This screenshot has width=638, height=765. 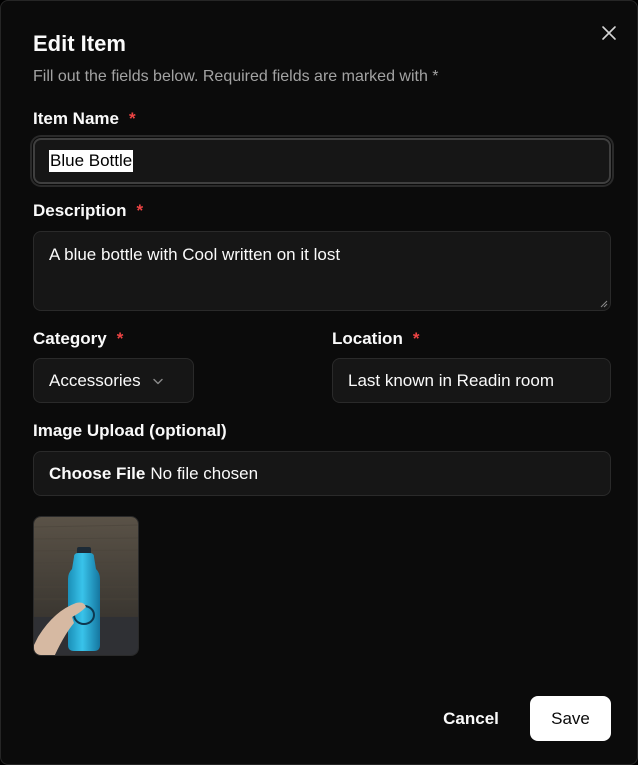 I want to click on chevron-down-icon, so click(x=158, y=381).